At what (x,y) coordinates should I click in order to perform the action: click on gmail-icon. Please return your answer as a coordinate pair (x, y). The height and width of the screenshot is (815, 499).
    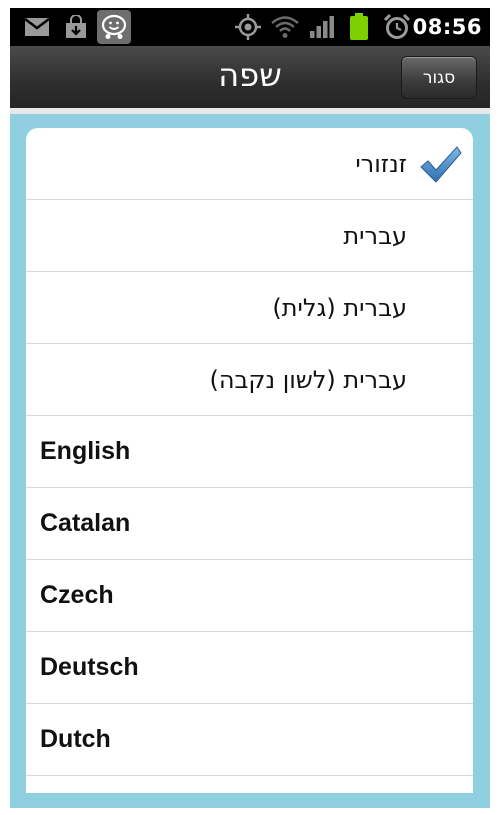
    Looking at the image, I should click on (37, 27).